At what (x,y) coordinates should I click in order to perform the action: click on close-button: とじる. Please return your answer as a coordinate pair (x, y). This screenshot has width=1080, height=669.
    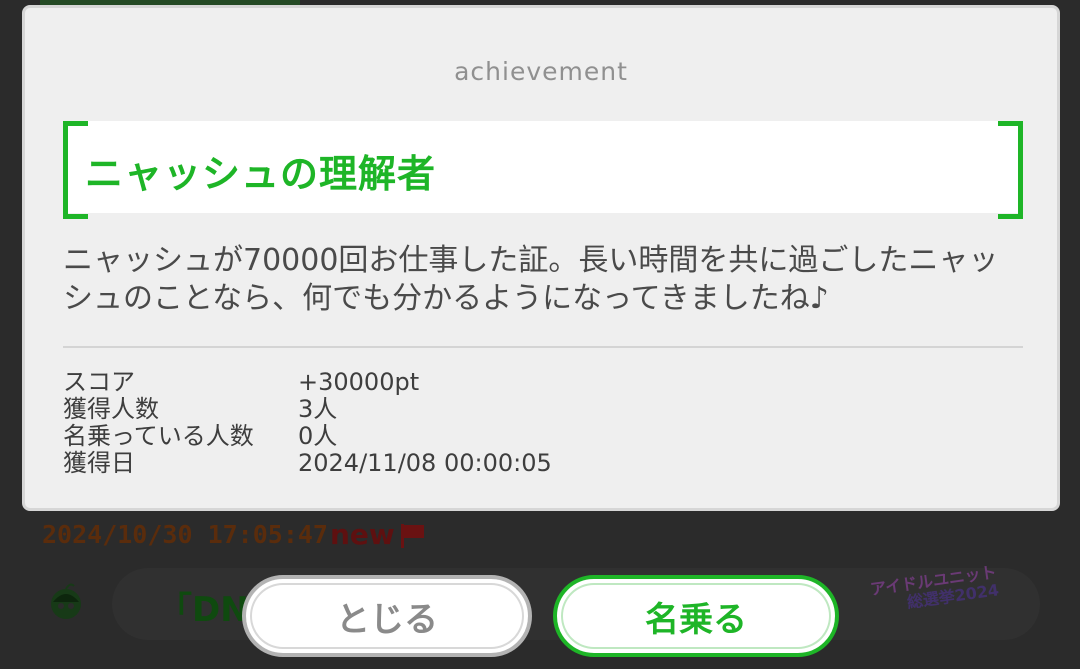
    Looking at the image, I should click on (387, 616).